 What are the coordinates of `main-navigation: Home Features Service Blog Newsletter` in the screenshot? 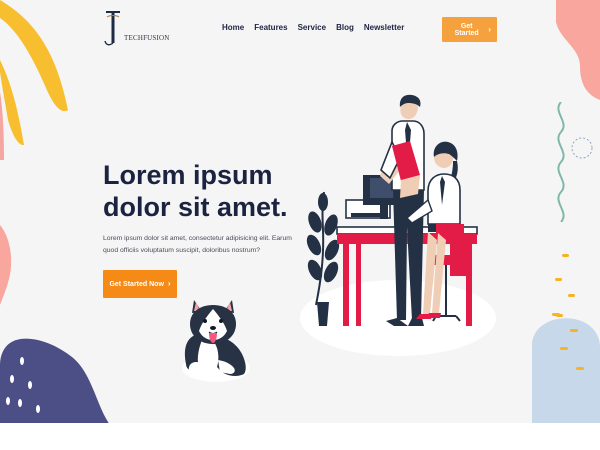 It's located at (313, 27).